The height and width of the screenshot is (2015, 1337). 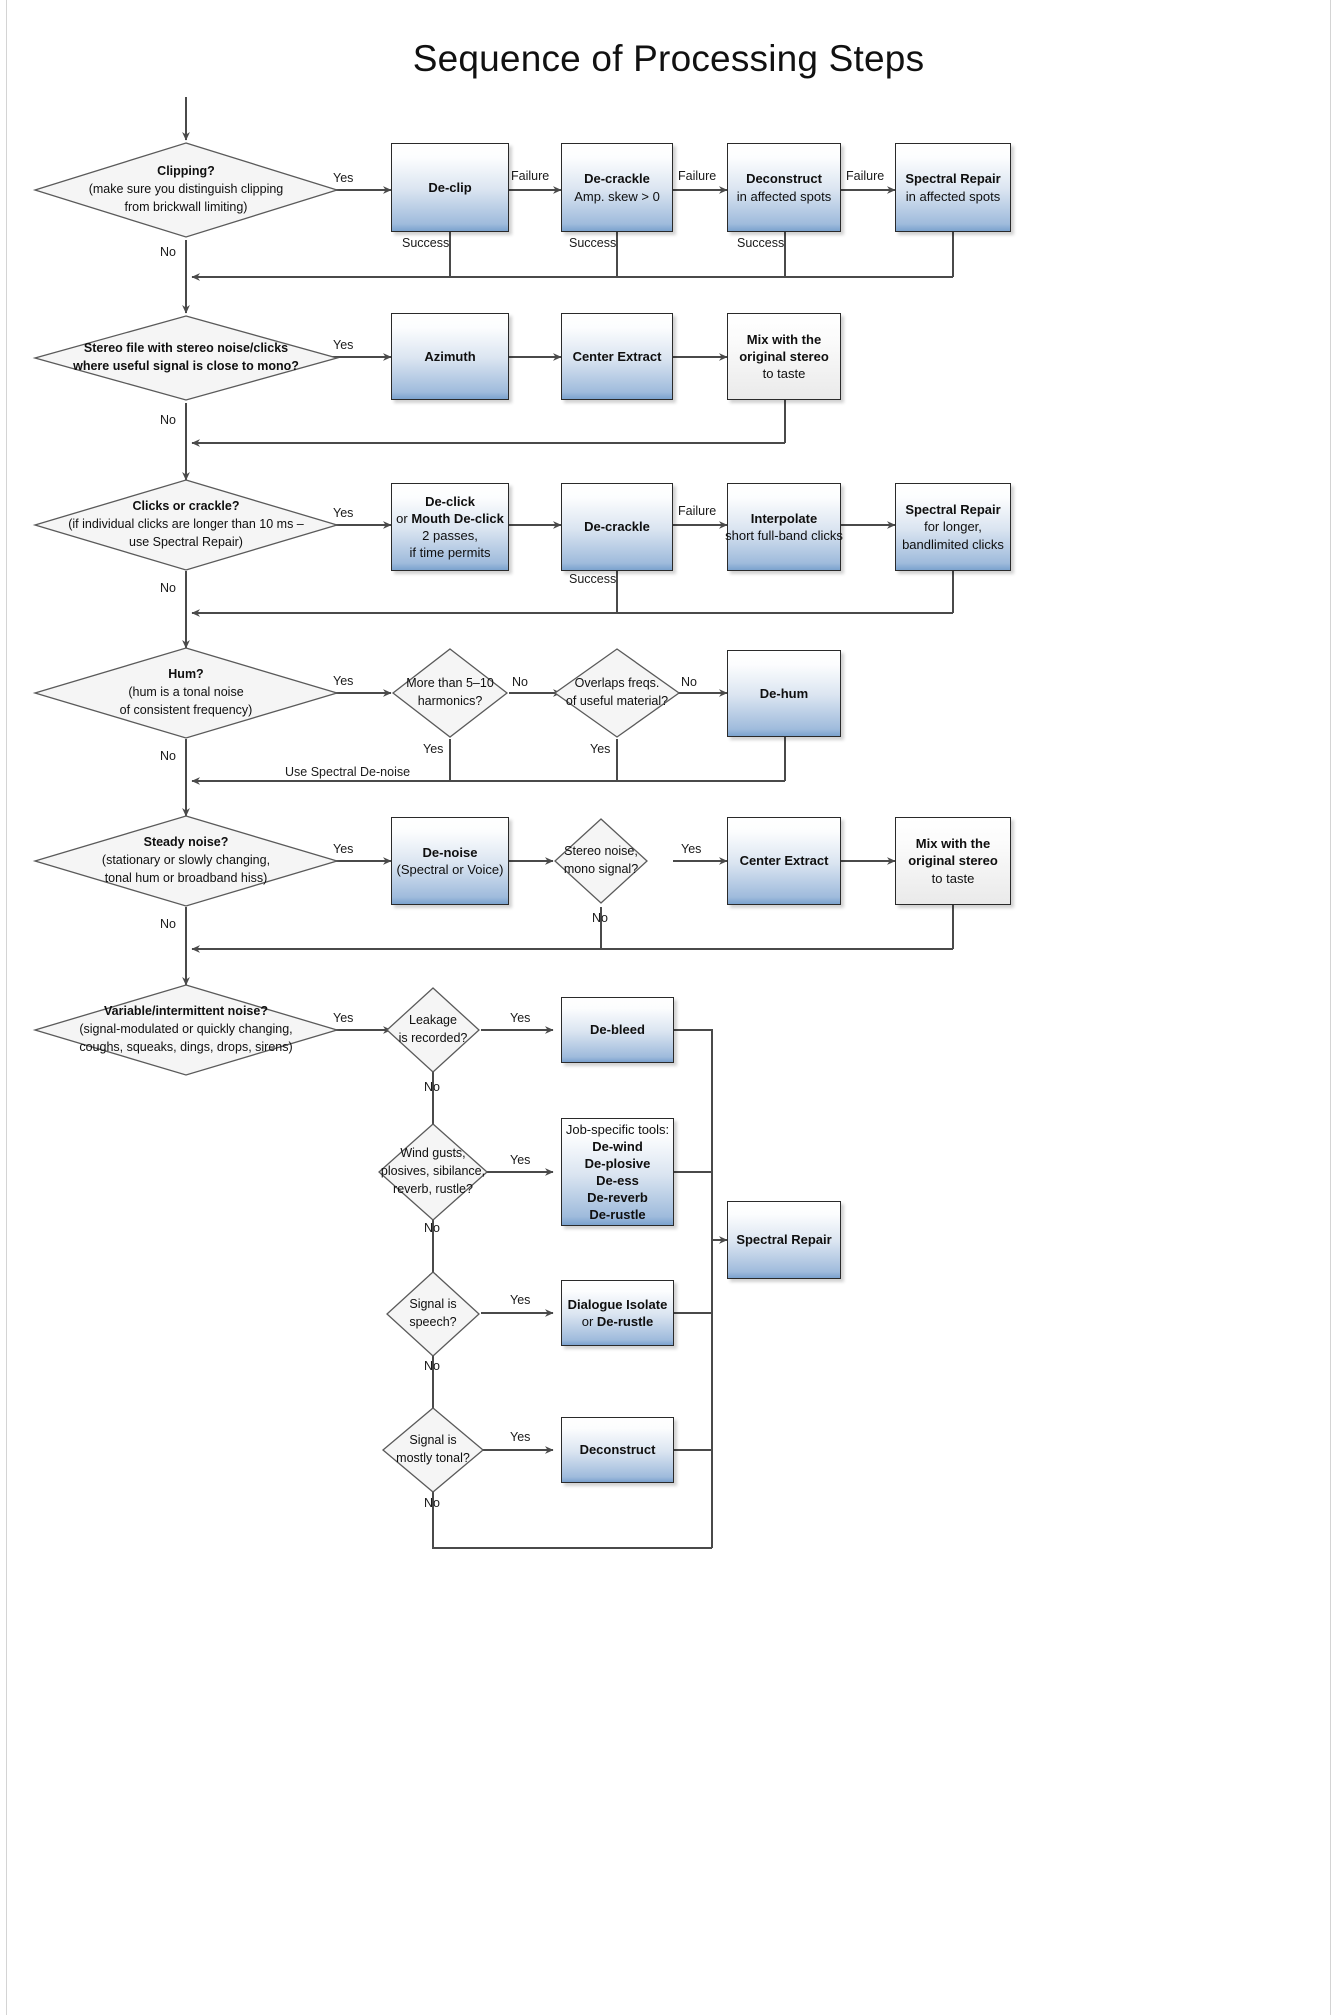 What do you see at coordinates (186, 348) in the screenshot?
I see `decision-title: Stereo file with stereo noise/clicks` at bounding box center [186, 348].